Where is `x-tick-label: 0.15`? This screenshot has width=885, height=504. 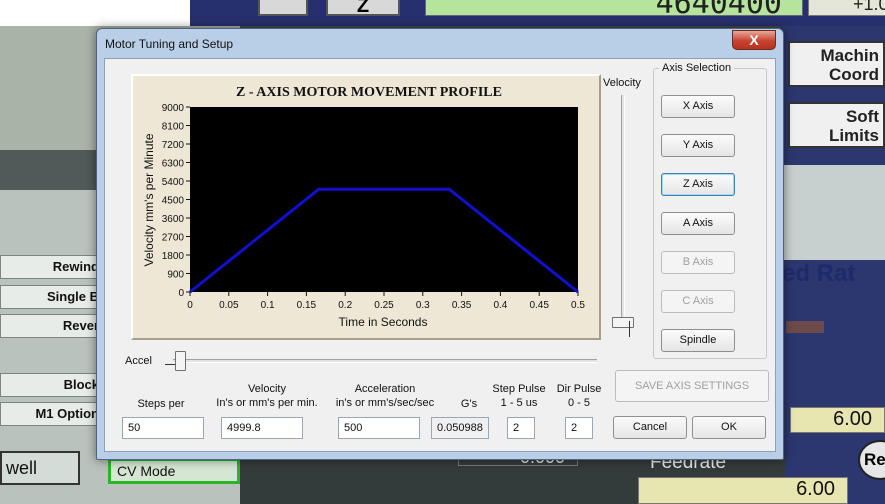
x-tick-label: 0.15 is located at coordinates (307, 305).